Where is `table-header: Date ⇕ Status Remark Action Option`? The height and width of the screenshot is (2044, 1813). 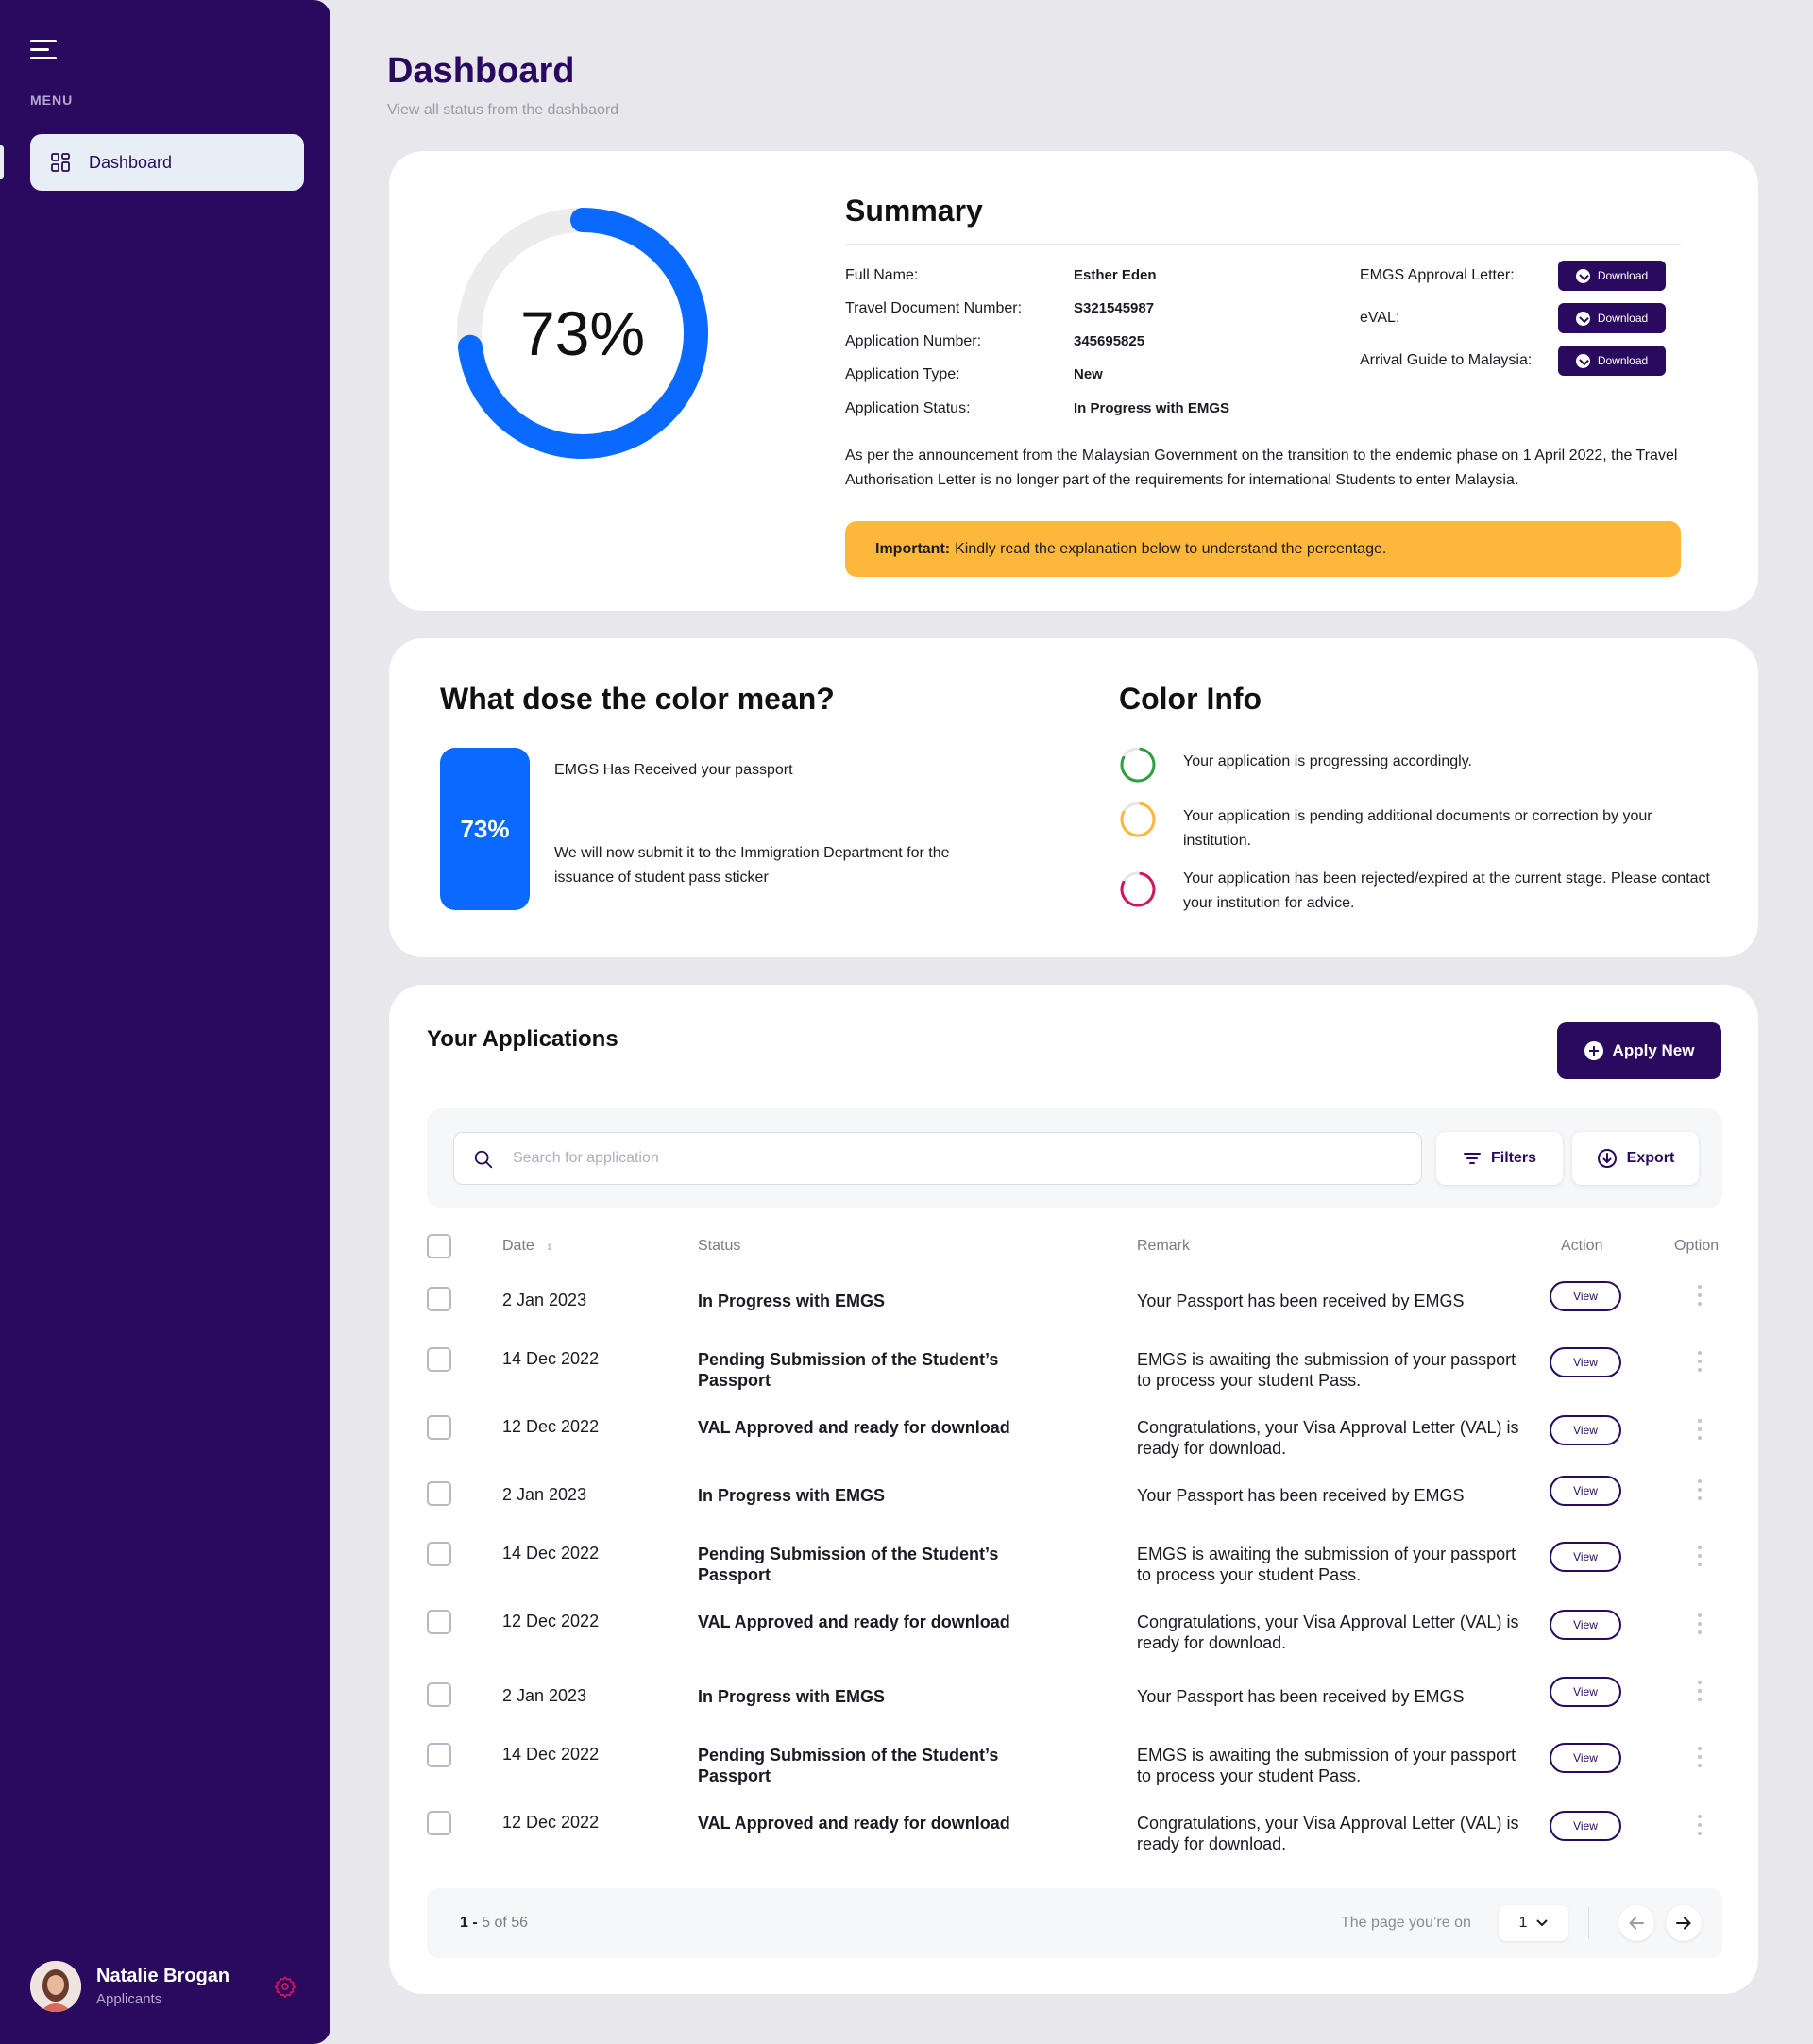
table-header: Date ⇕ Status Remark Action Option is located at coordinates (1074, 1246).